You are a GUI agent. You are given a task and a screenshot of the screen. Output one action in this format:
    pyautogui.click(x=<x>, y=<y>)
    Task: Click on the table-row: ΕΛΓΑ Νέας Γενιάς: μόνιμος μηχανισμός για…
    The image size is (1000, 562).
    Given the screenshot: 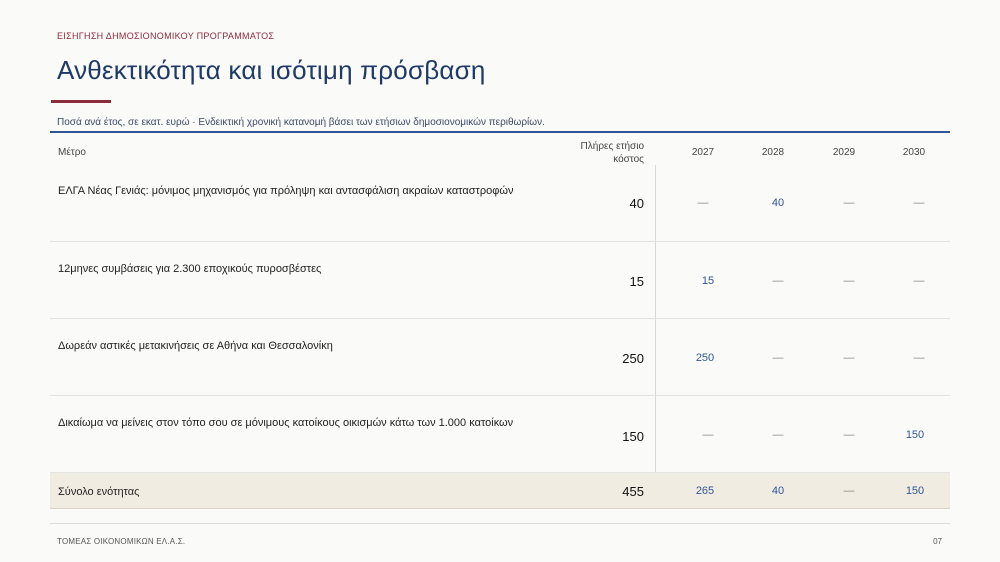 What is the action you would take?
    pyautogui.click(x=500, y=203)
    